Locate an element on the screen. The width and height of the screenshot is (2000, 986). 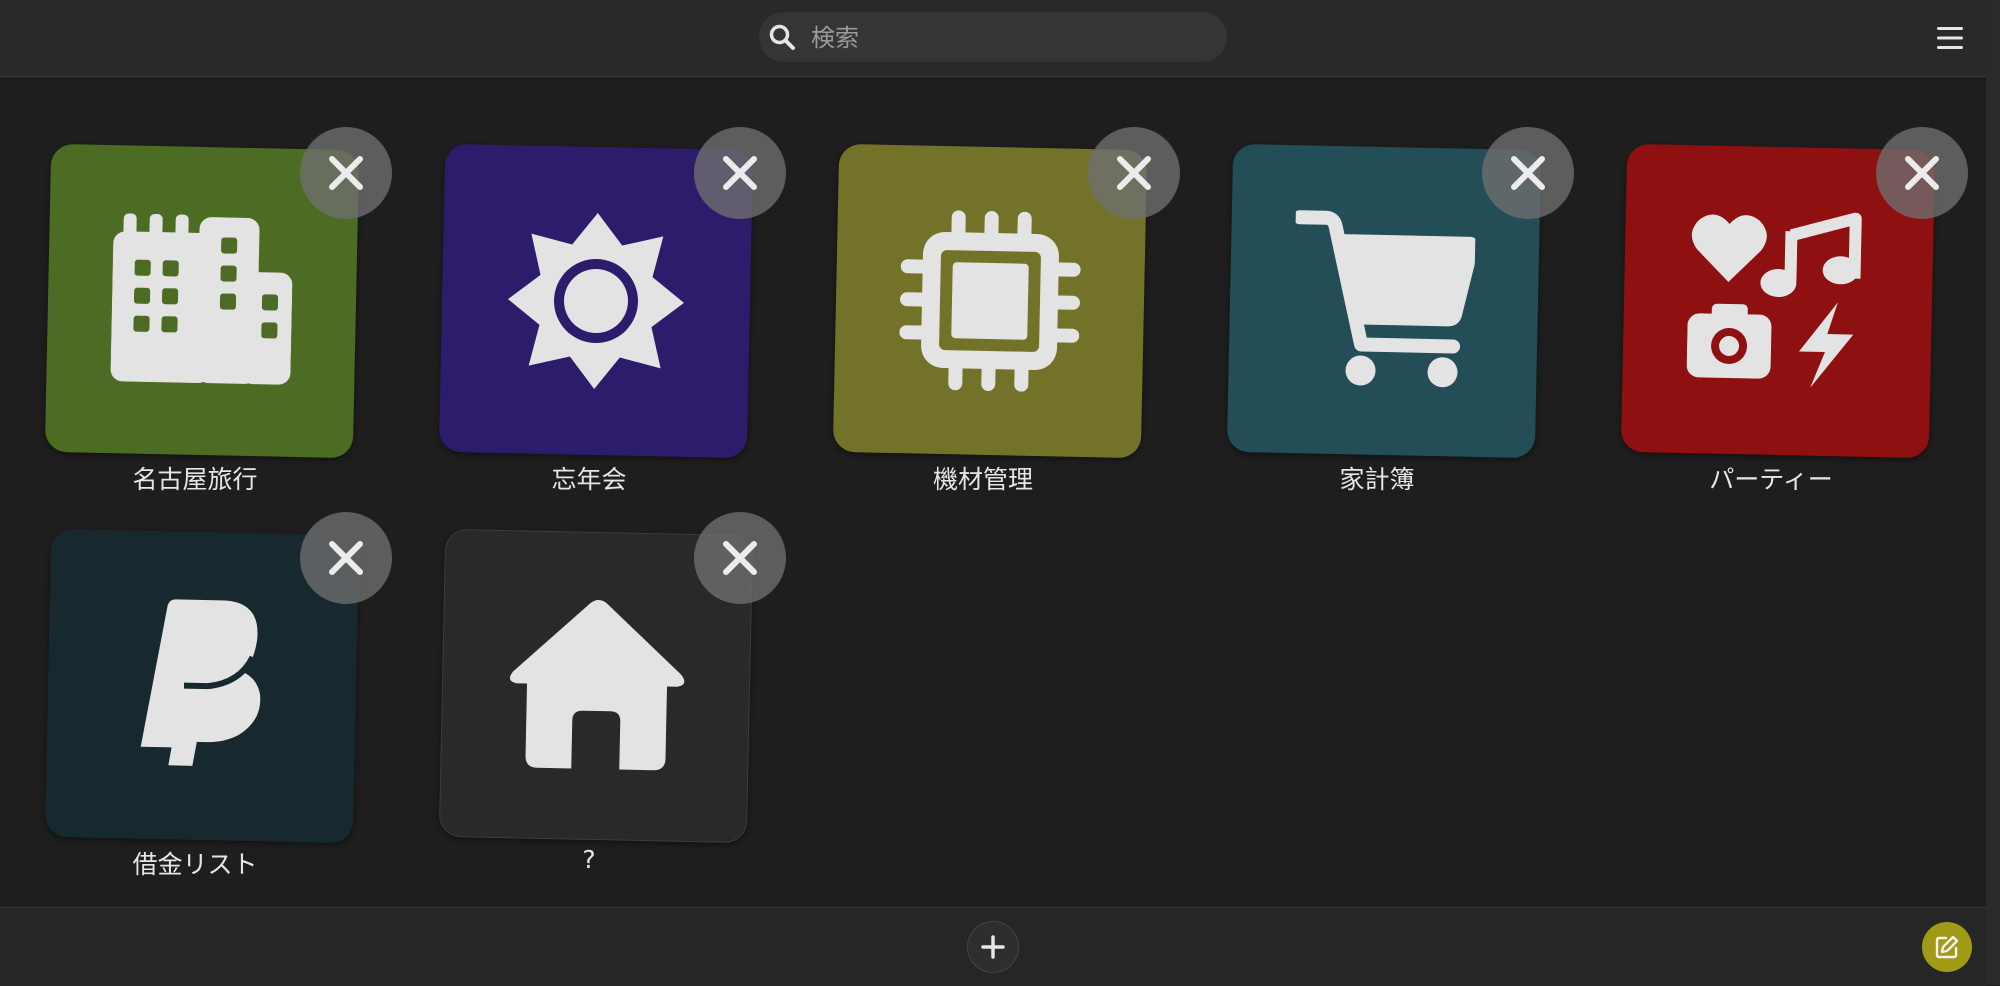
board-tile: 家計簿 is located at coordinates (1393, 310).